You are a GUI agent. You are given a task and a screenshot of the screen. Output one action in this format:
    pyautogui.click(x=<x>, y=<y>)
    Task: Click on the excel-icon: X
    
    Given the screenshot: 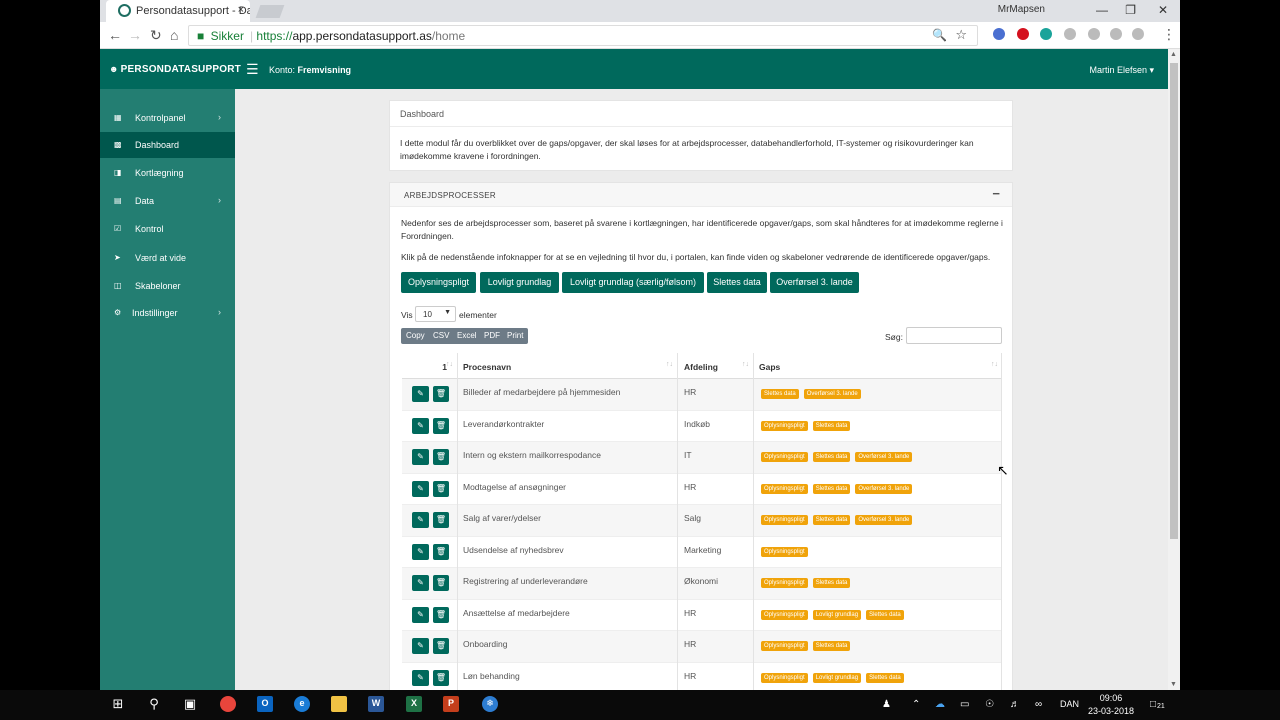 What is the action you would take?
    pyautogui.click(x=414, y=704)
    